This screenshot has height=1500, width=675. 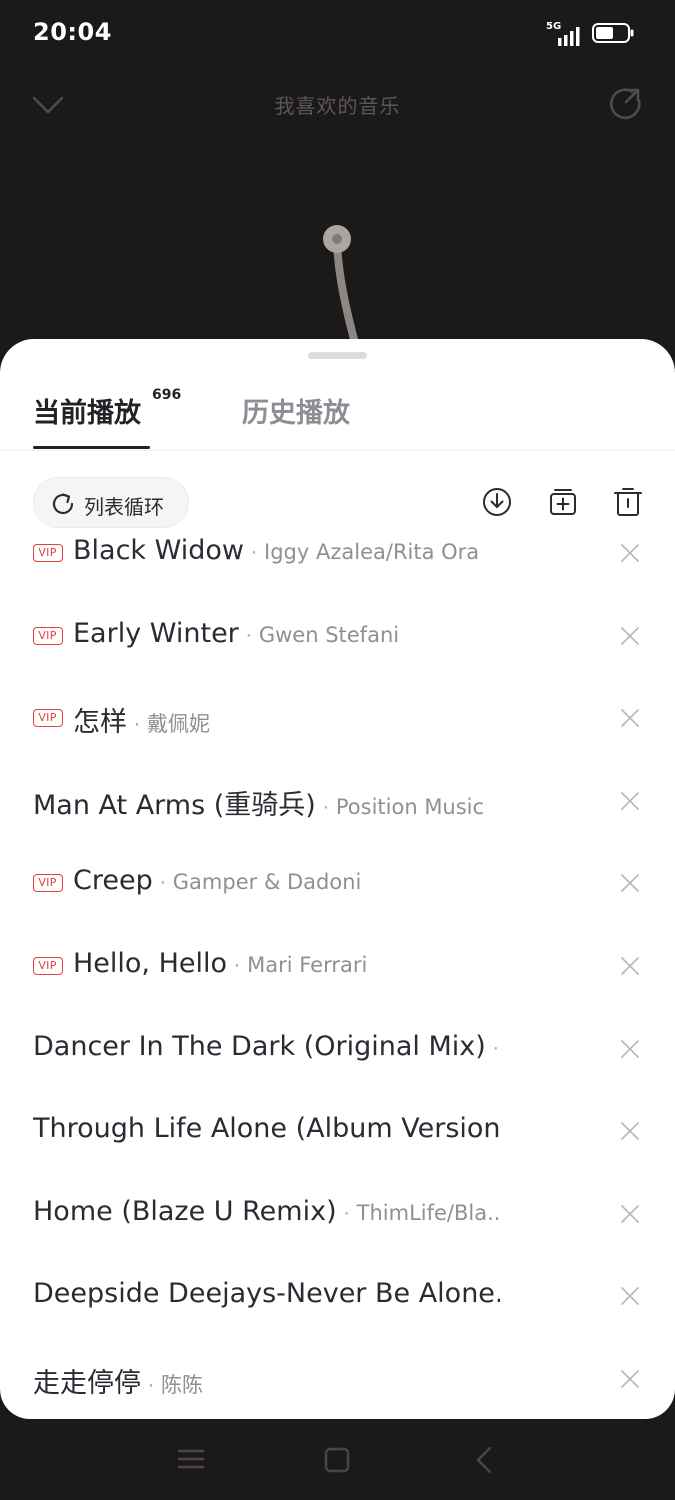 I want to click on battery-icon, so click(x=613, y=33).